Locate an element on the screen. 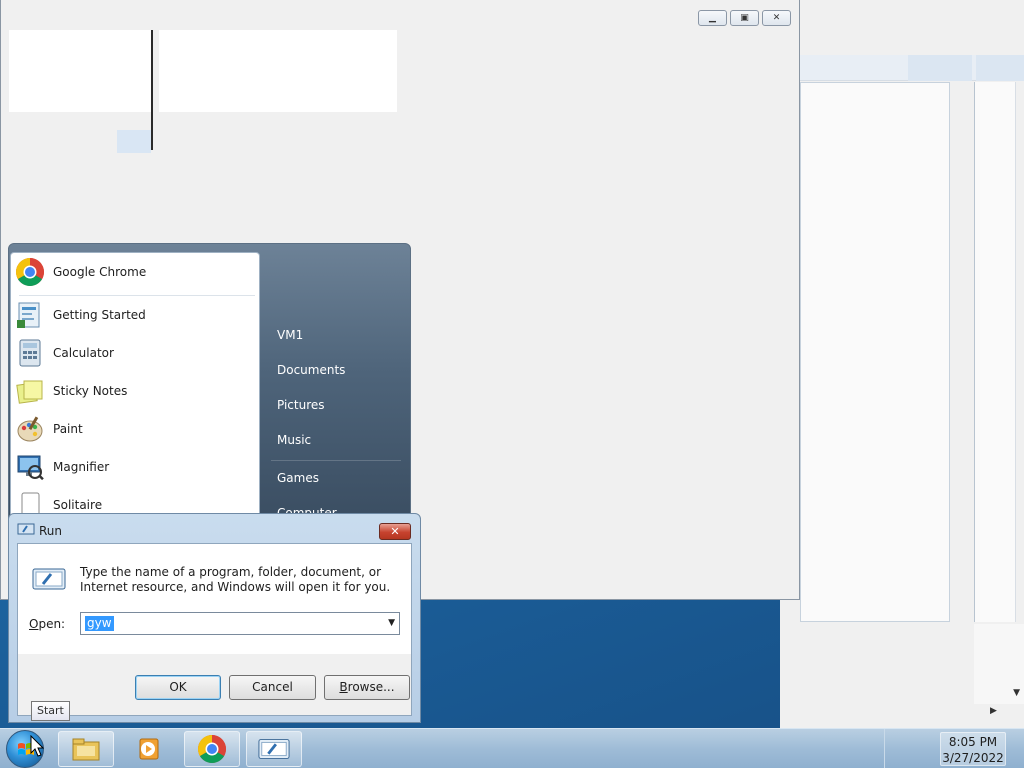  minimize-button: ▁ is located at coordinates (712, 18).